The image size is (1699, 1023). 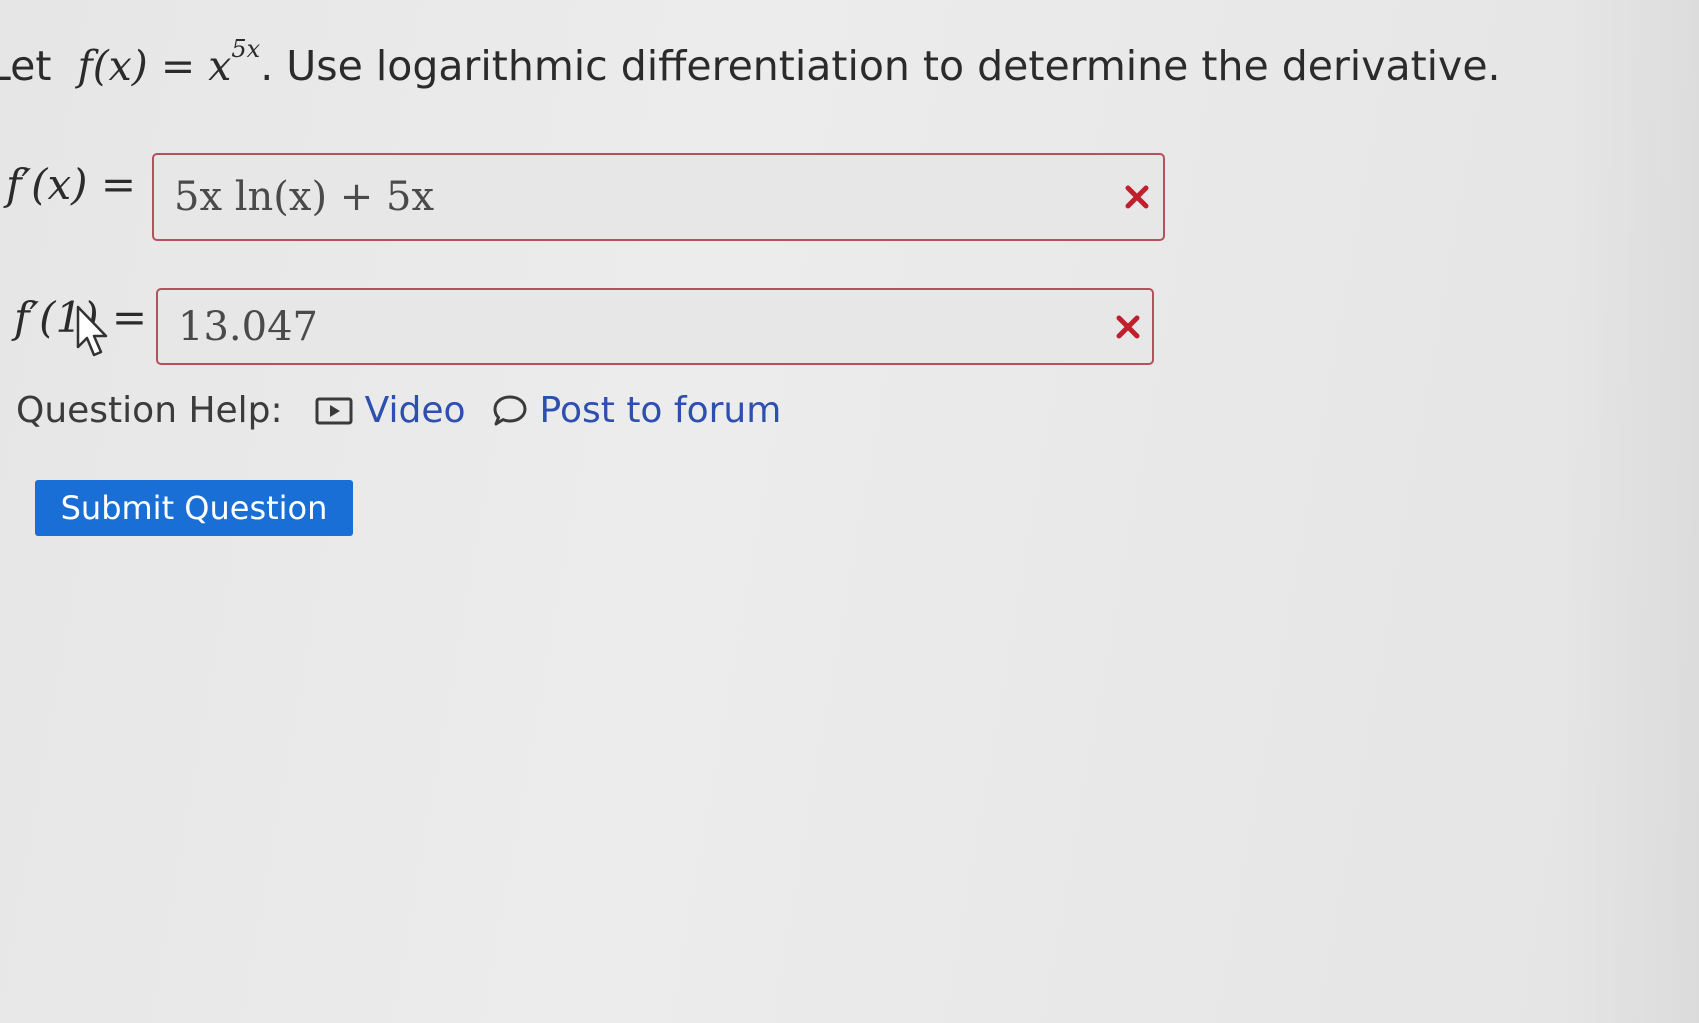 What do you see at coordinates (334, 410) in the screenshot?
I see `video-icon` at bounding box center [334, 410].